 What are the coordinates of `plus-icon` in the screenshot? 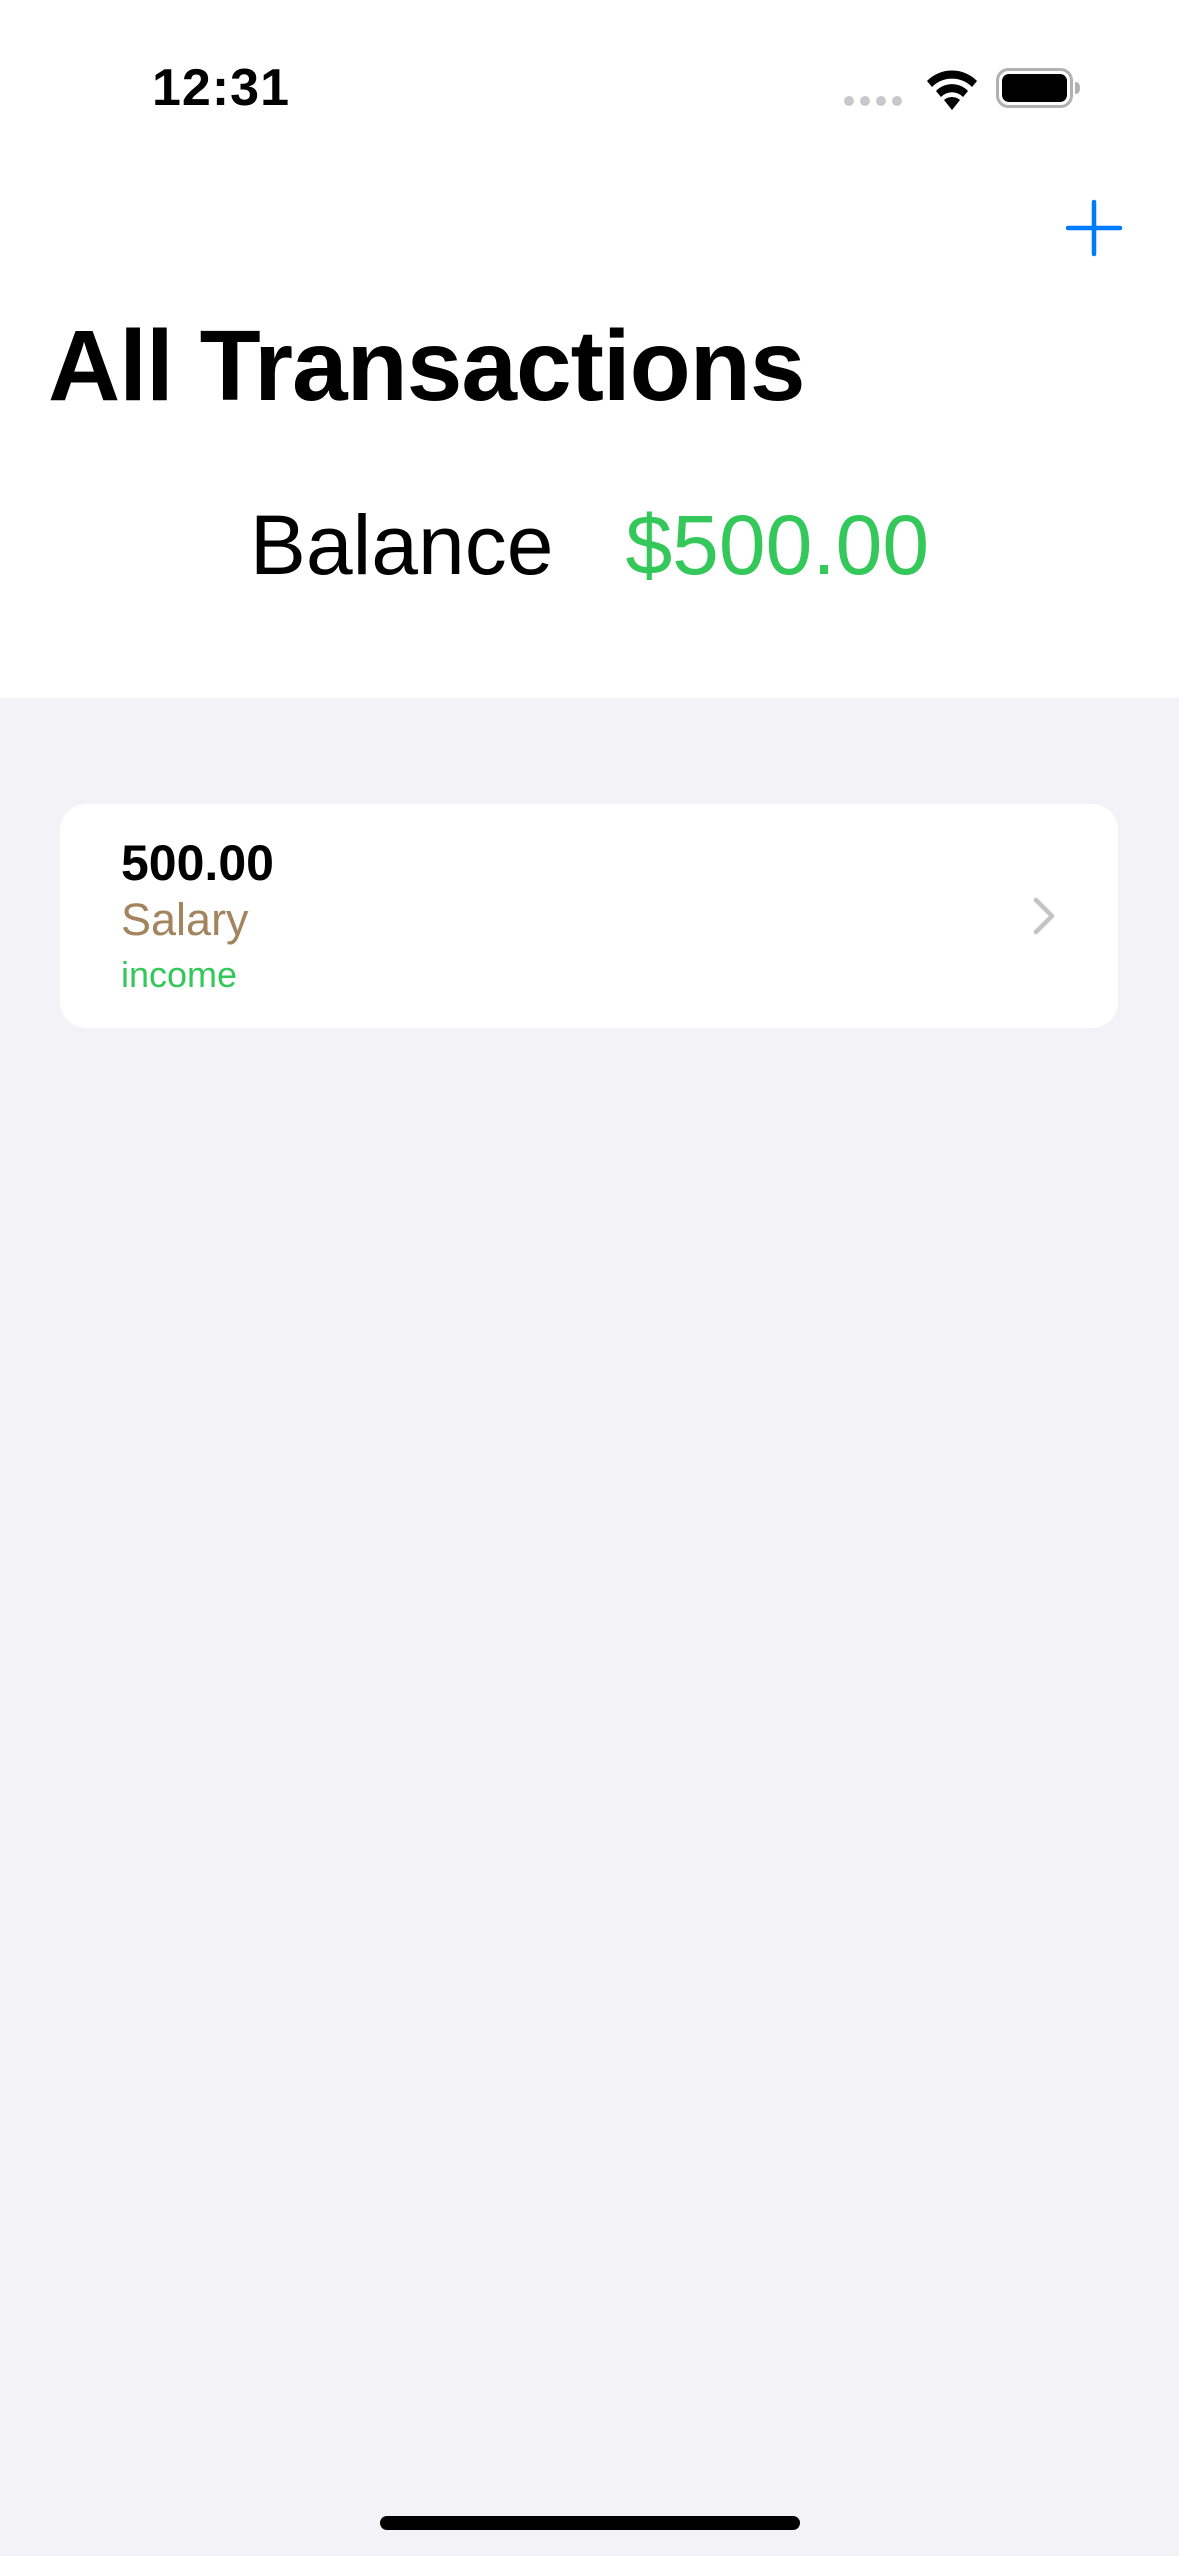 It's located at (1094, 228).